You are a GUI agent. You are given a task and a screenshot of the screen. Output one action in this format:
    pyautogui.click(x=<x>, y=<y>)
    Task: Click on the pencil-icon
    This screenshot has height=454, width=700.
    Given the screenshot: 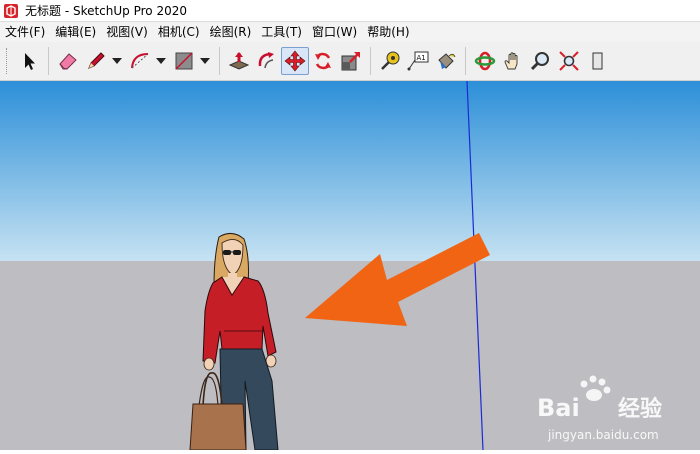 What is the action you would take?
    pyautogui.click(x=96, y=60)
    